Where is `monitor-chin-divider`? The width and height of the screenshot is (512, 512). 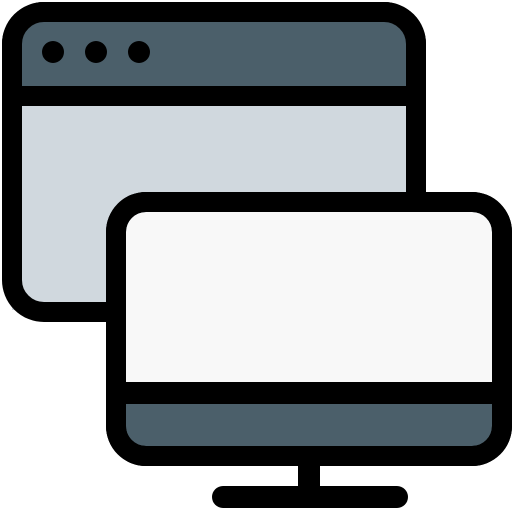 monitor-chin-divider is located at coordinates (309, 393).